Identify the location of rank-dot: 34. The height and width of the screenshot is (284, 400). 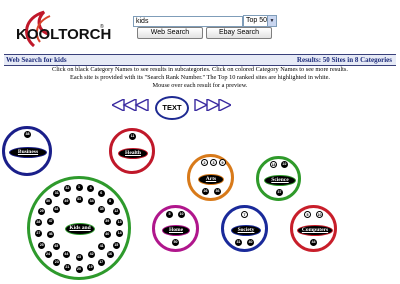
(92, 202).